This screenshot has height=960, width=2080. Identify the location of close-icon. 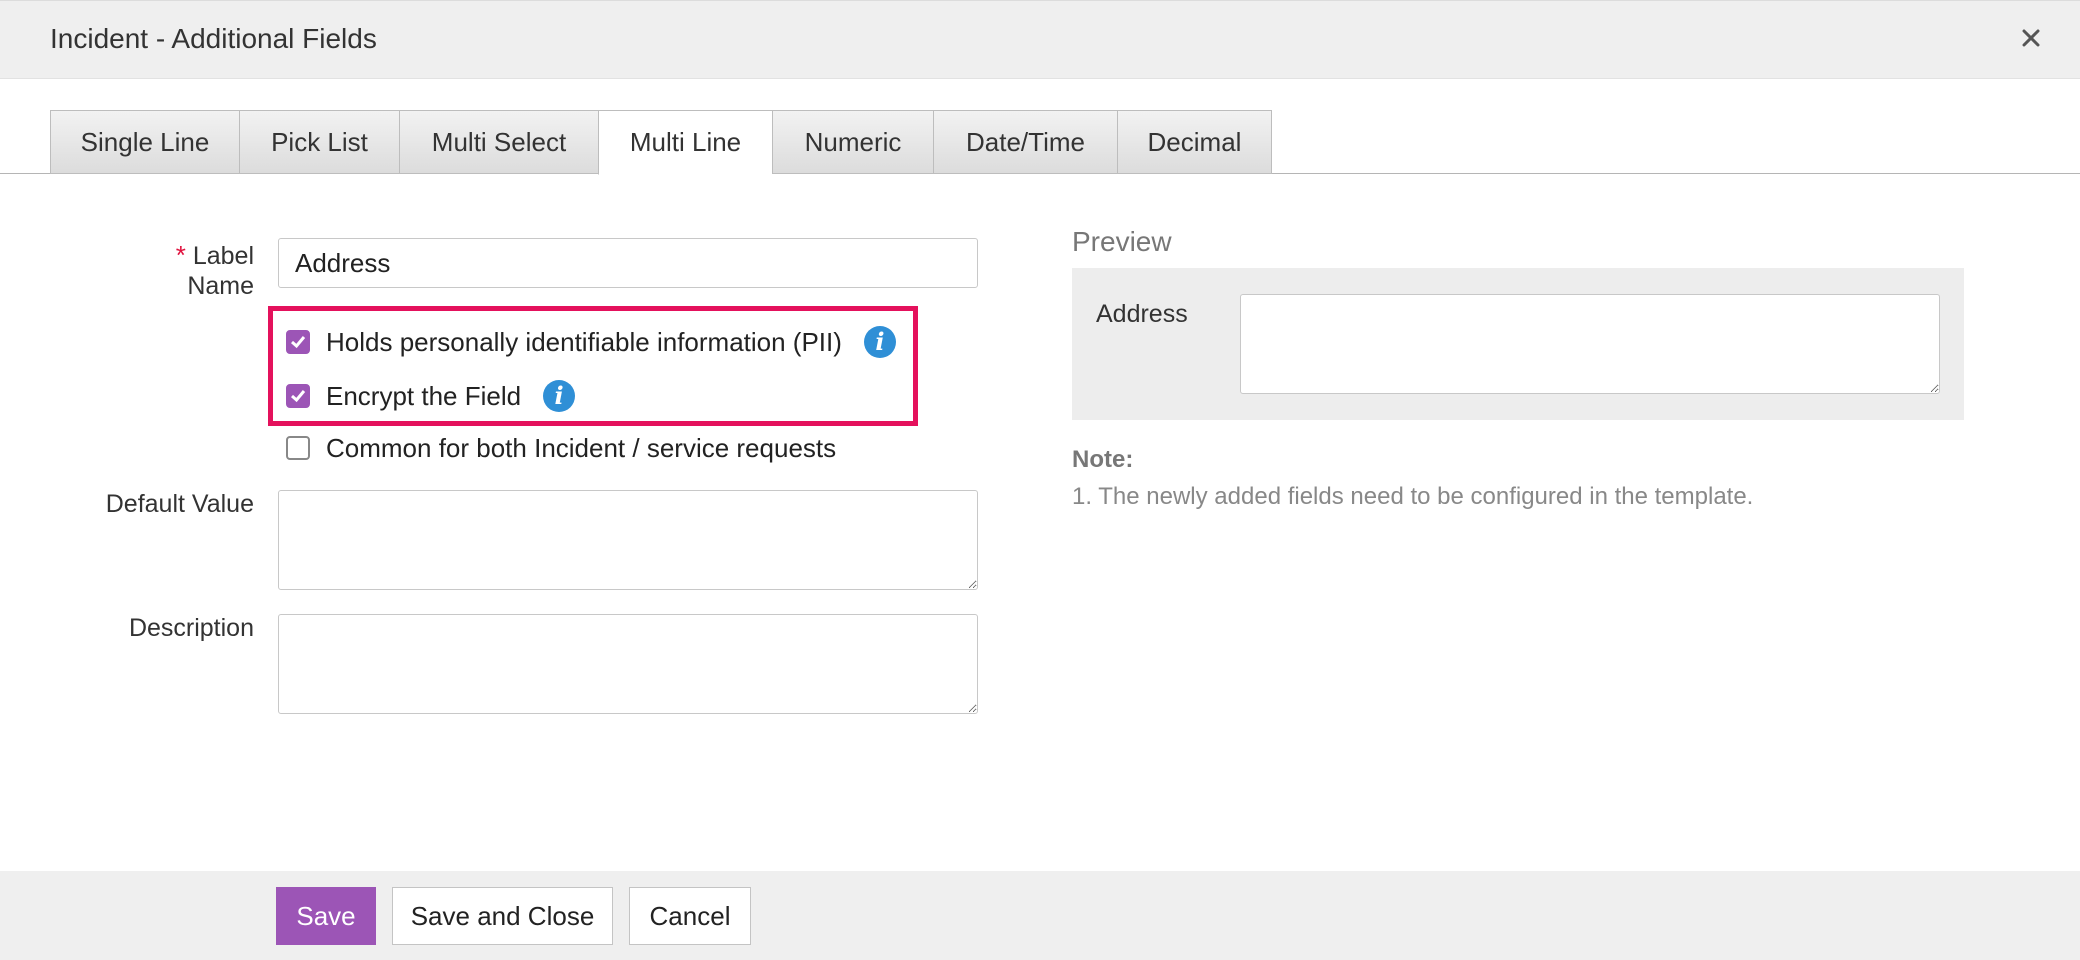
(2031, 38).